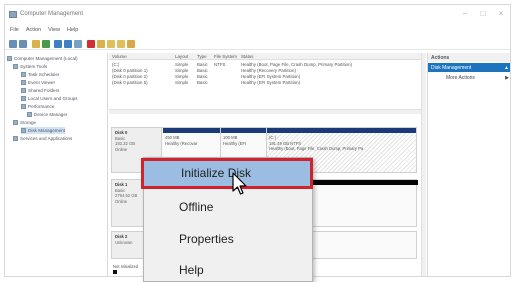 This screenshot has height=282, width=516. Describe the element at coordinates (9, 58) in the screenshot. I see `computer-icon` at that location.